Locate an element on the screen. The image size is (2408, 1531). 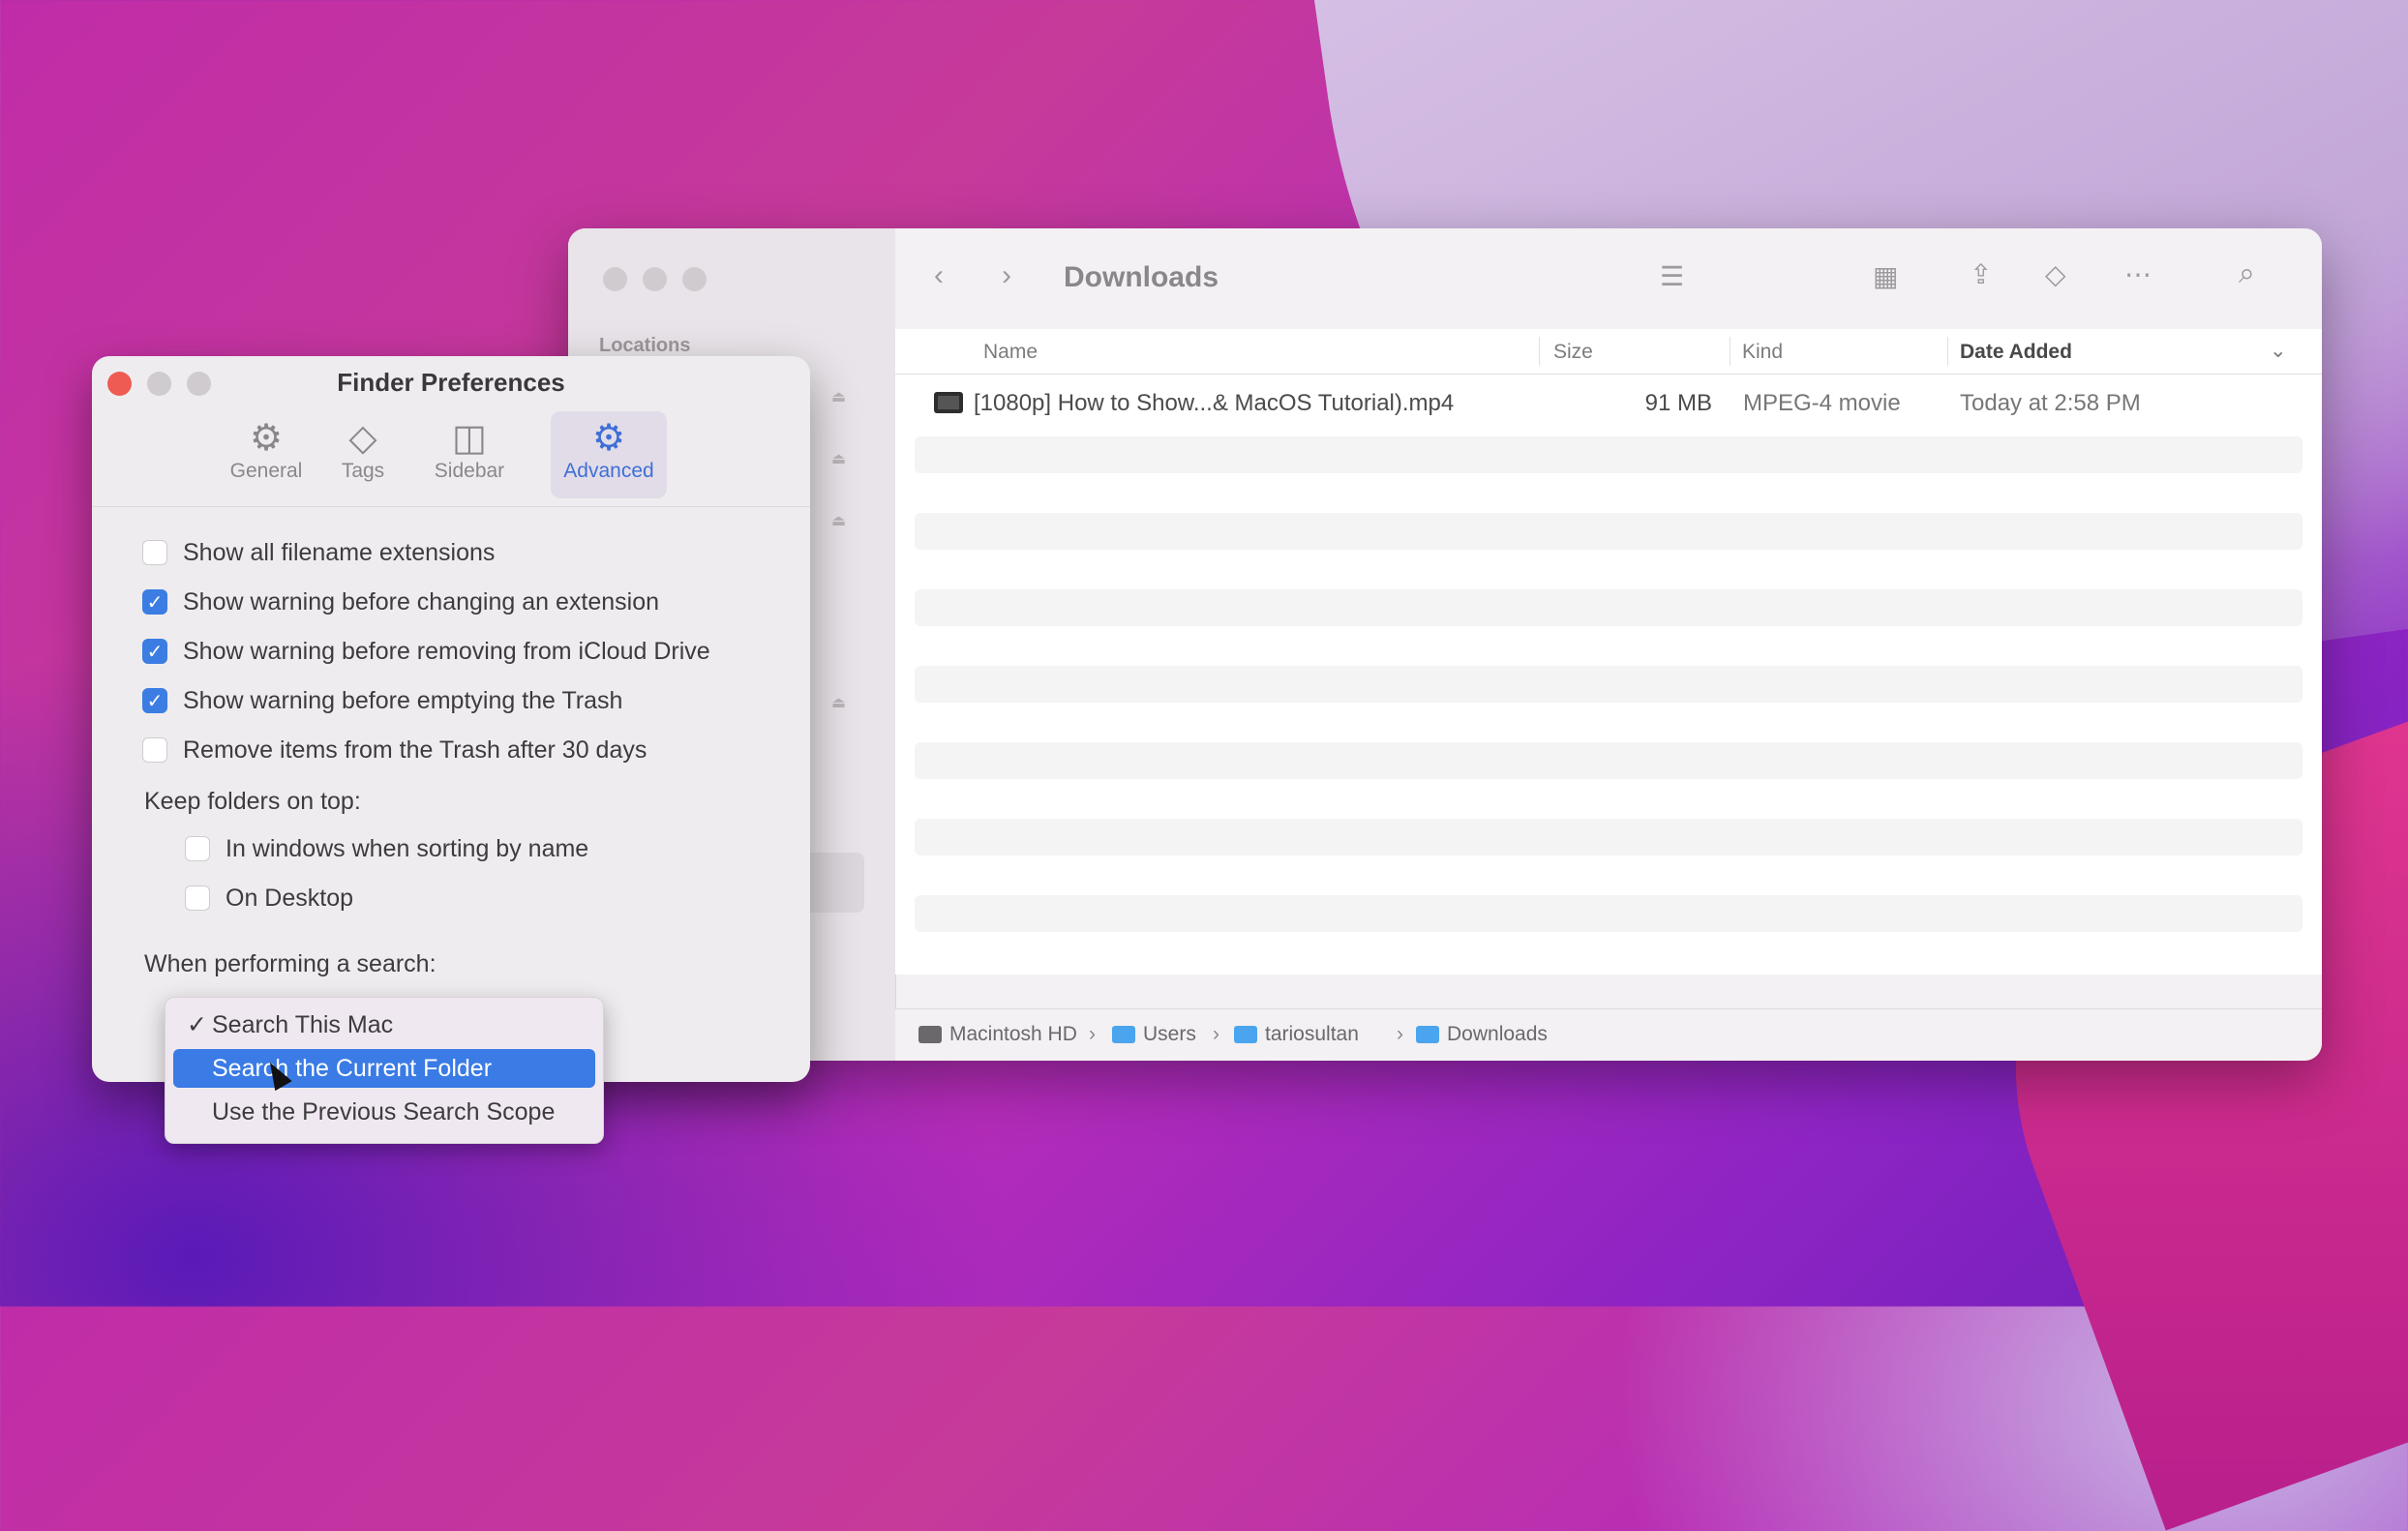
forward-chevron-icon: › is located at coordinates (1006, 276).